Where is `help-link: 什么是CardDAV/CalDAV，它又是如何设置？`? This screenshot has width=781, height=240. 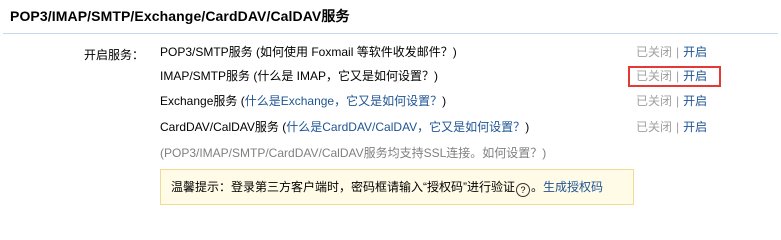 help-link: 什么是CardDAV/CalDAV，它又是如何设置？ is located at coordinates (405, 127).